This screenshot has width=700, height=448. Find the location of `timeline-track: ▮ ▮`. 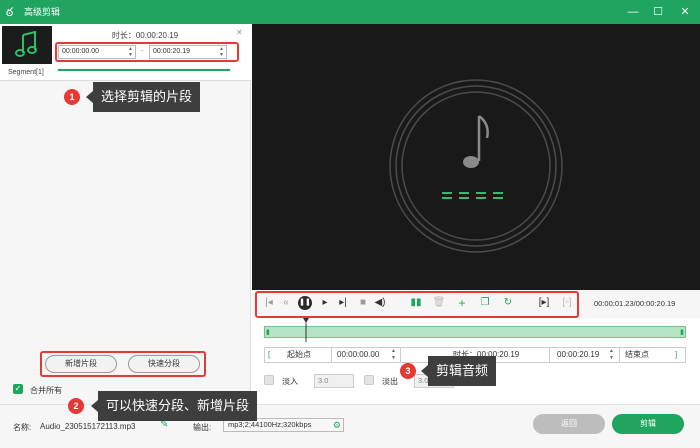

timeline-track: ▮ ▮ is located at coordinates (475, 332).